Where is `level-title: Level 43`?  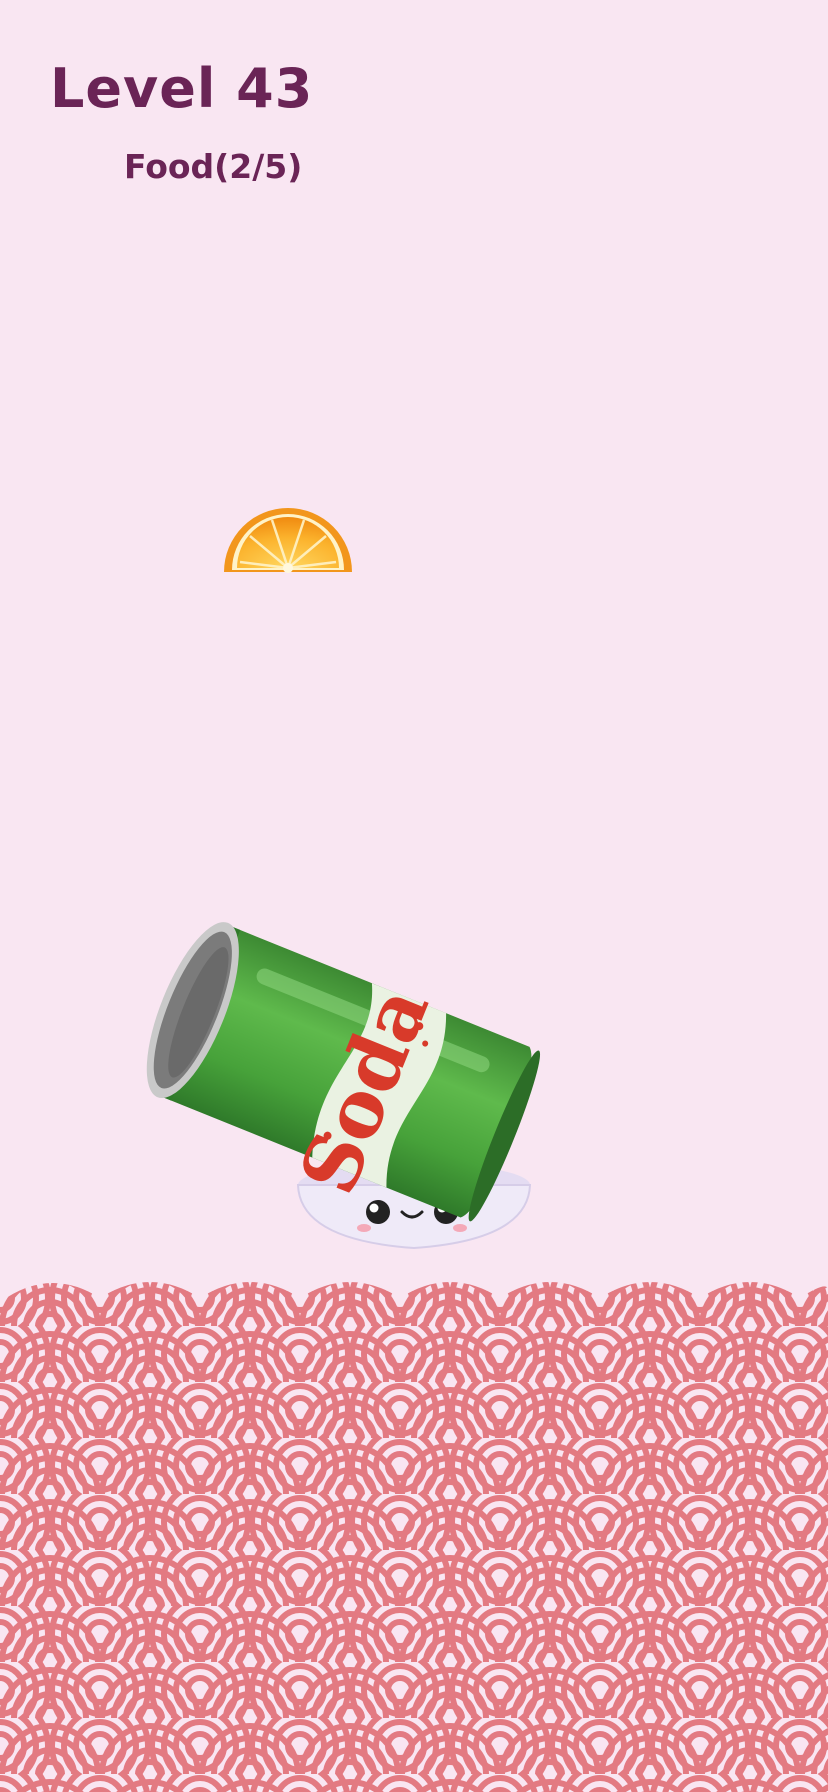 level-title: Level 43 is located at coordinates (182, 88).